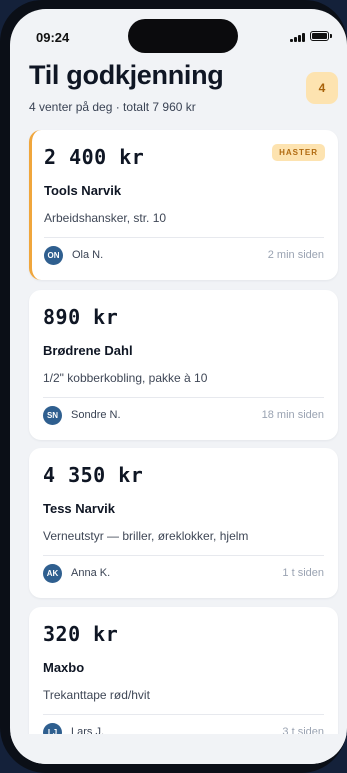 This screenshot has width=347, height=773. What do you see at coordinates (91, 573) in the screenshot?
I see `requester-name: Anna K.` at bounding box center [91, 573].